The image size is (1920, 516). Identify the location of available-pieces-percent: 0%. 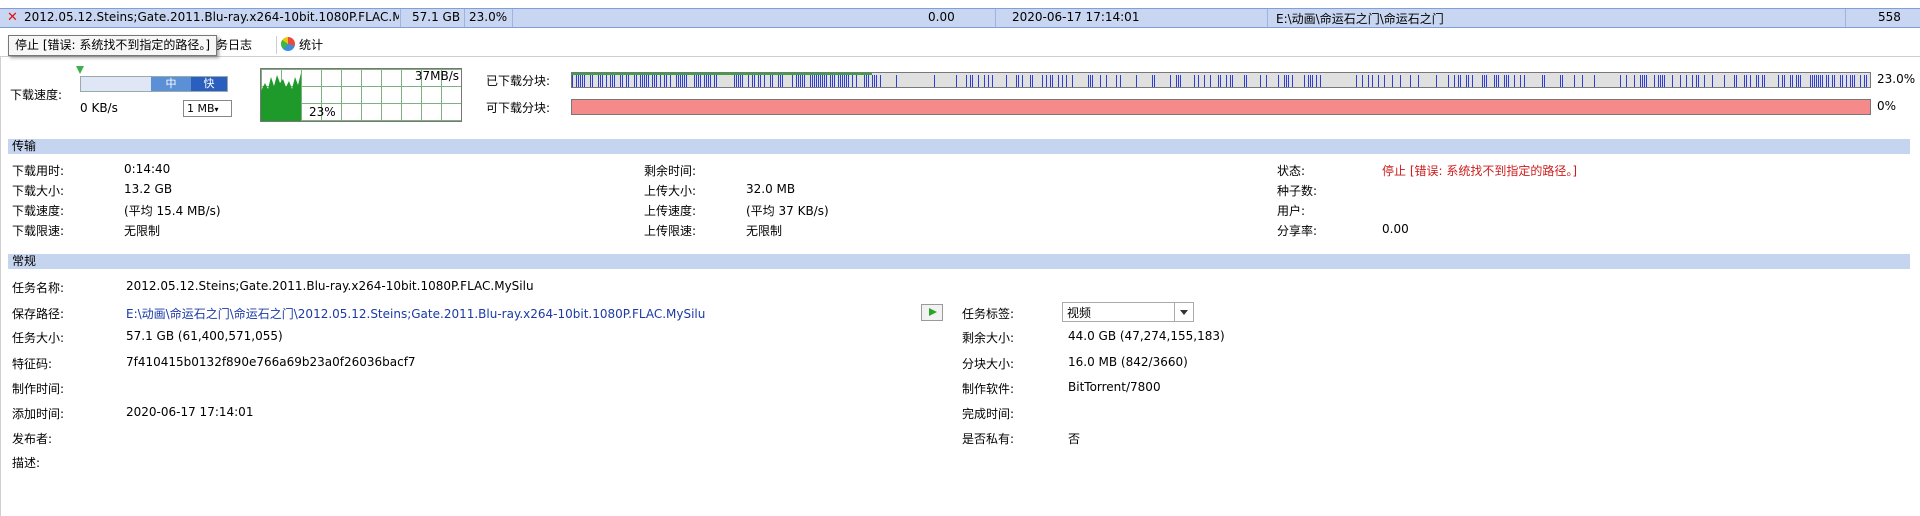
(1887, 106).